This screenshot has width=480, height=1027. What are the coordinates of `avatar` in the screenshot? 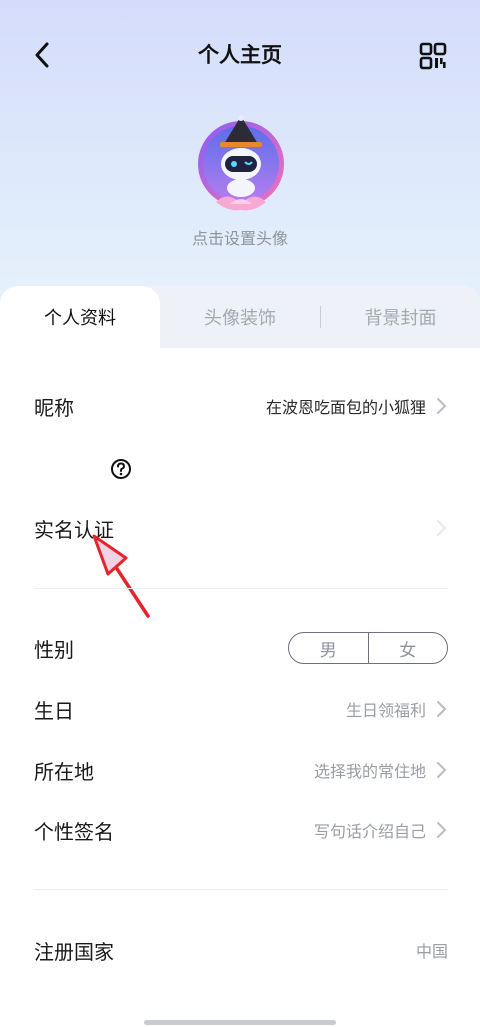 It's located at (241, 165).